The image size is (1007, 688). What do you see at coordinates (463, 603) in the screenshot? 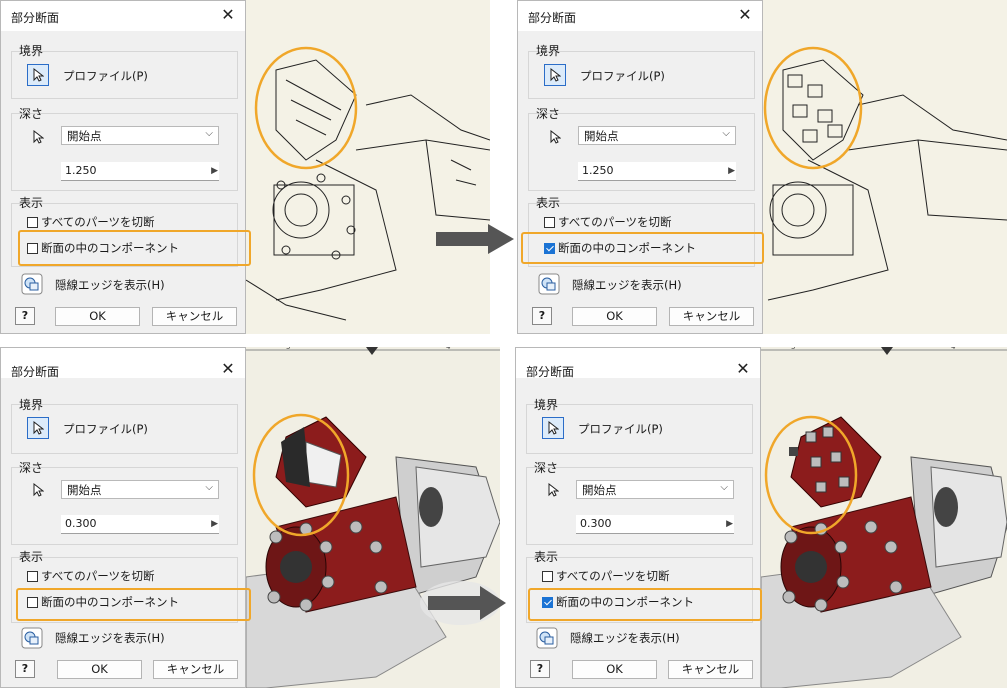
I see `arrow-right-icon` at bounding box center [463, 603].